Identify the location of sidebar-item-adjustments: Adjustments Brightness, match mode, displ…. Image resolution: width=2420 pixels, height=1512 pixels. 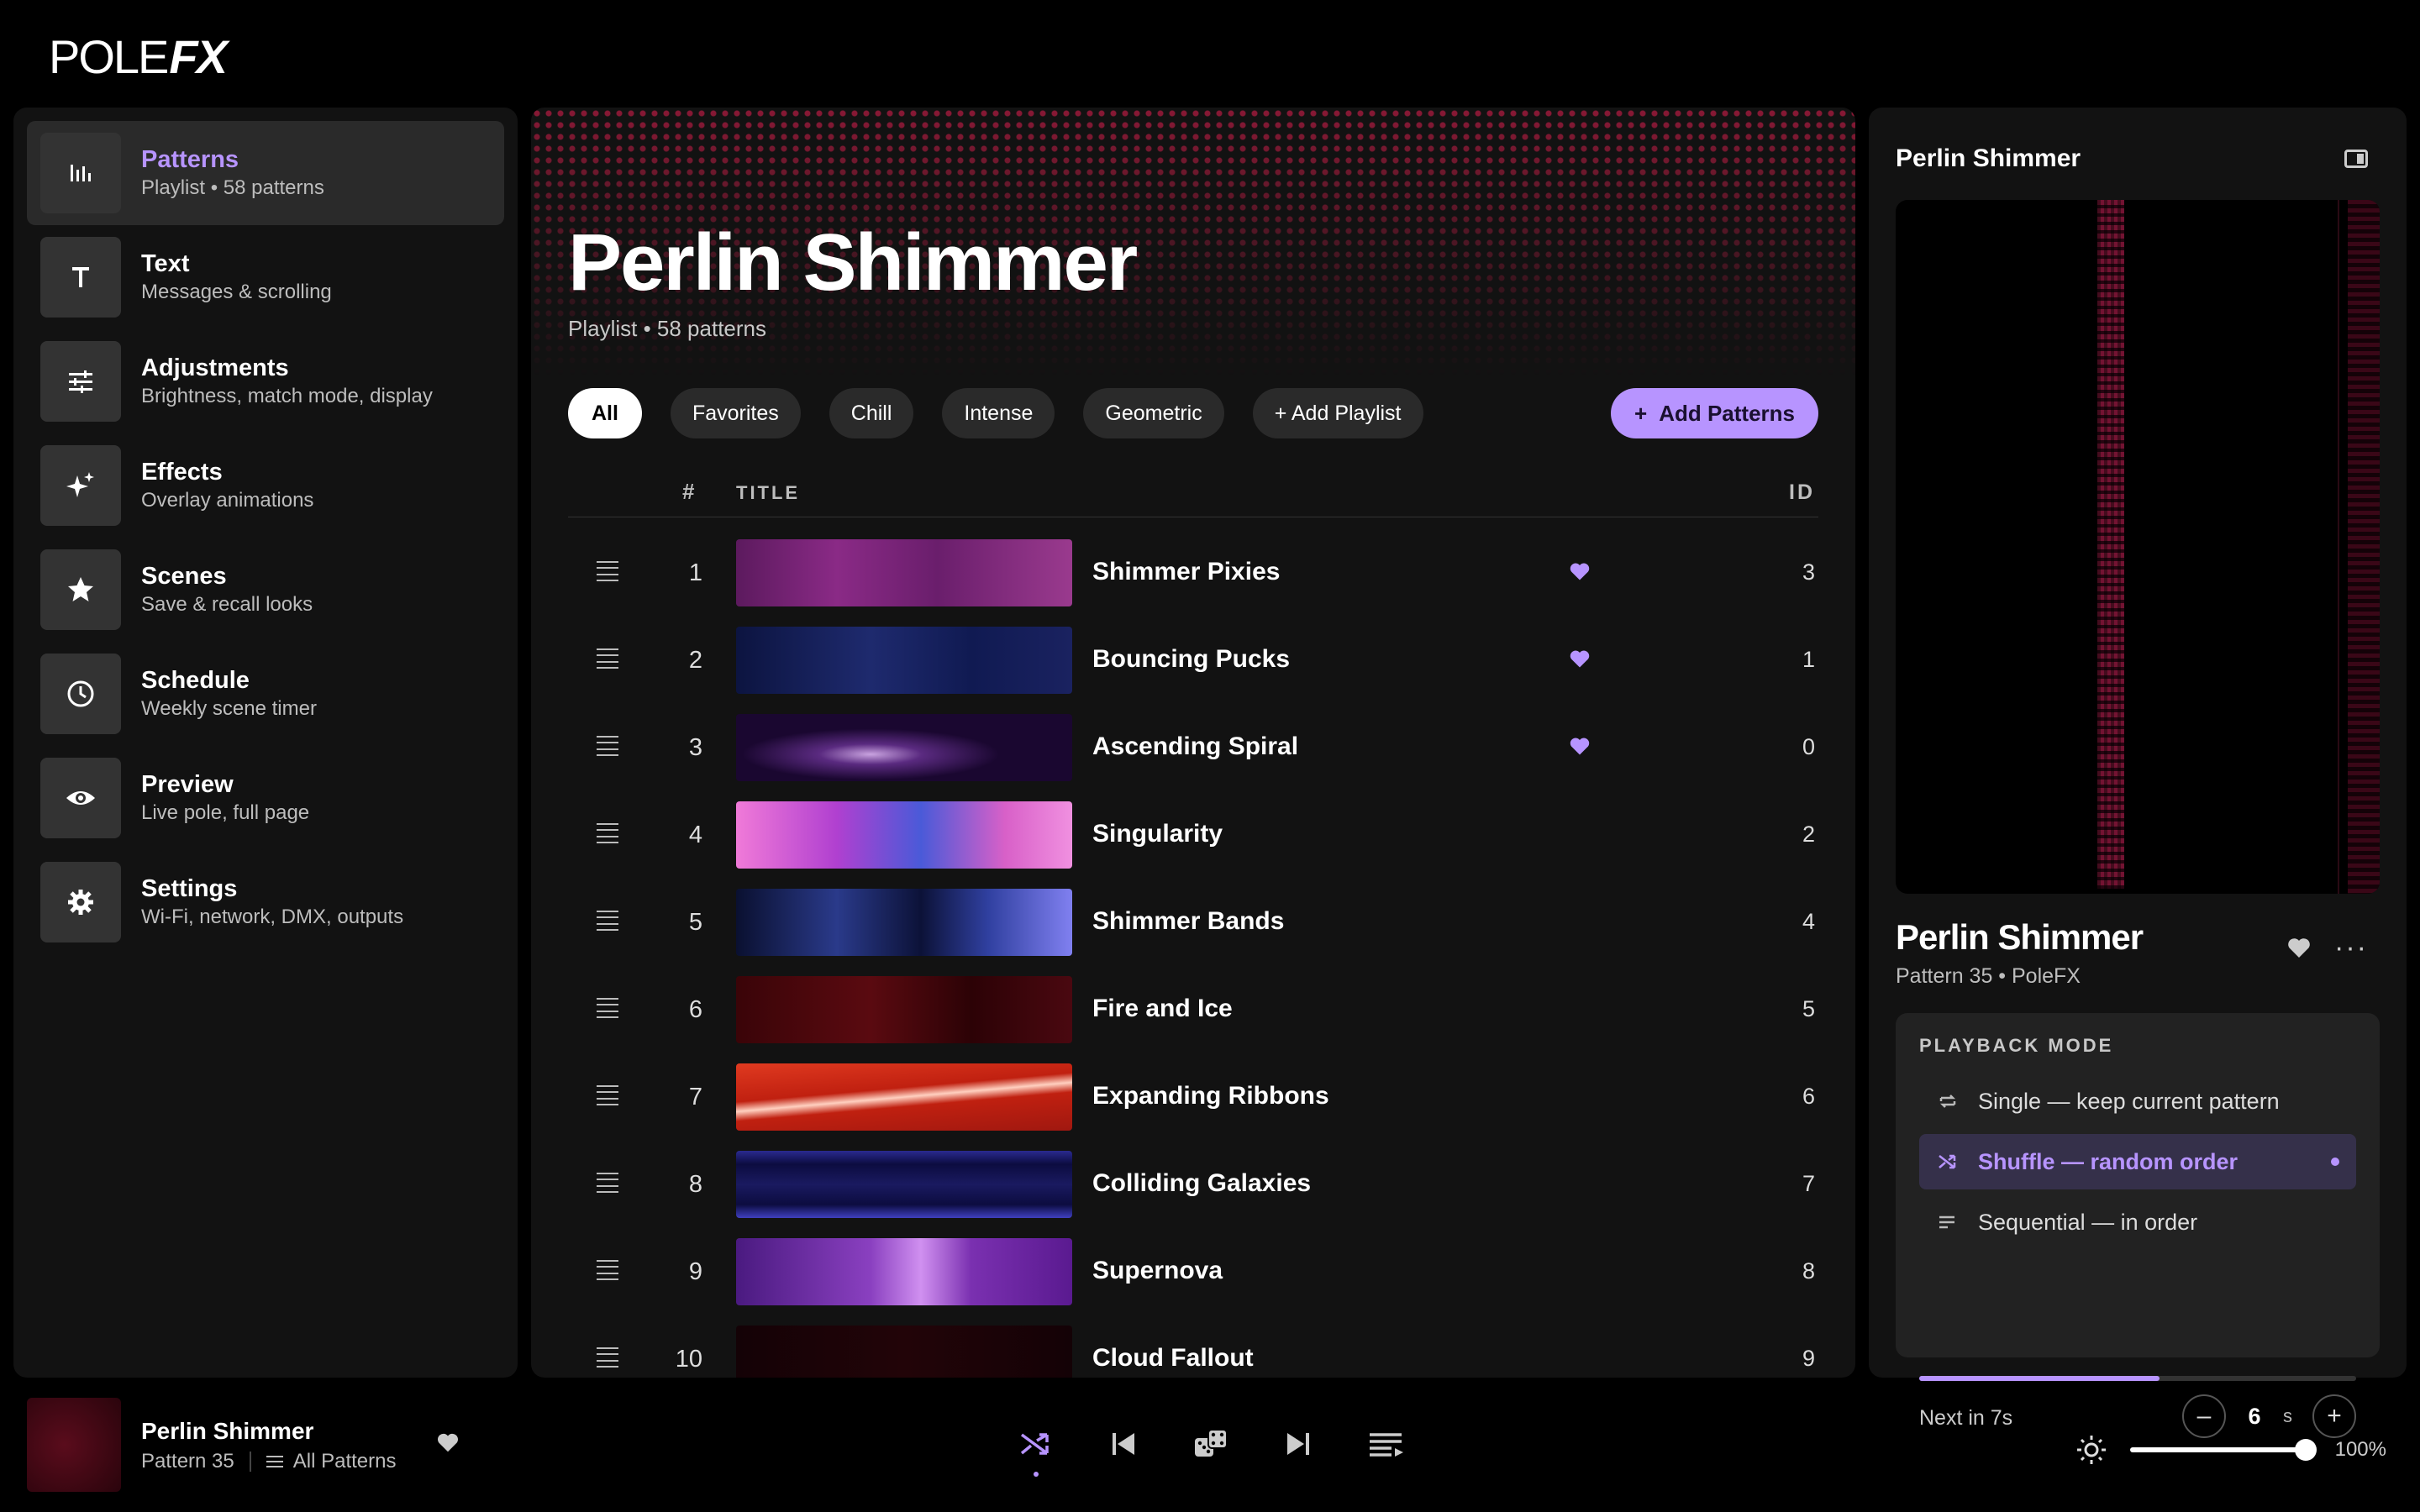
(265, 381).